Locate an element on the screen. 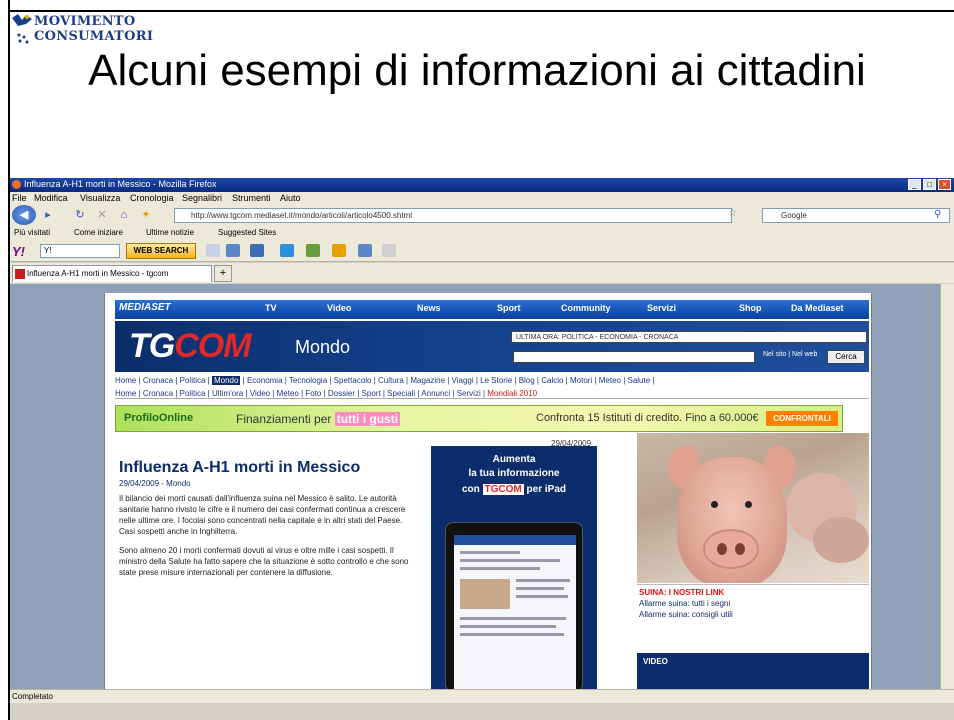  pig-photo is located at coordinates (753, 508).